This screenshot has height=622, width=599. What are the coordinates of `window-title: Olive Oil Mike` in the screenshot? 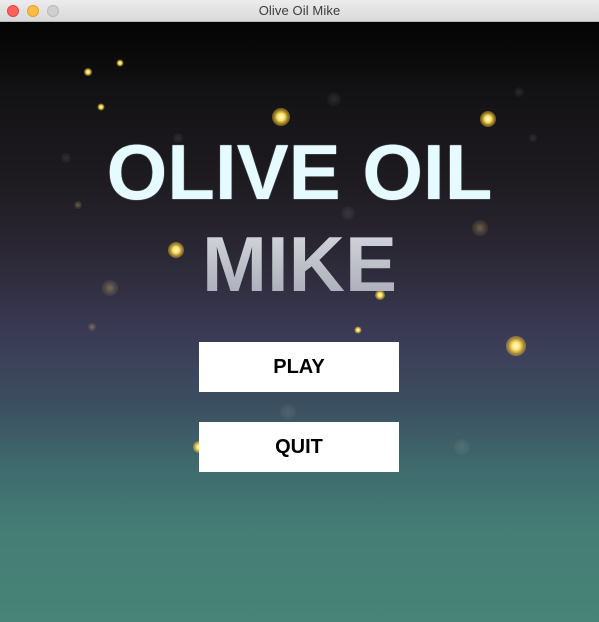 It's located at (299, 10).